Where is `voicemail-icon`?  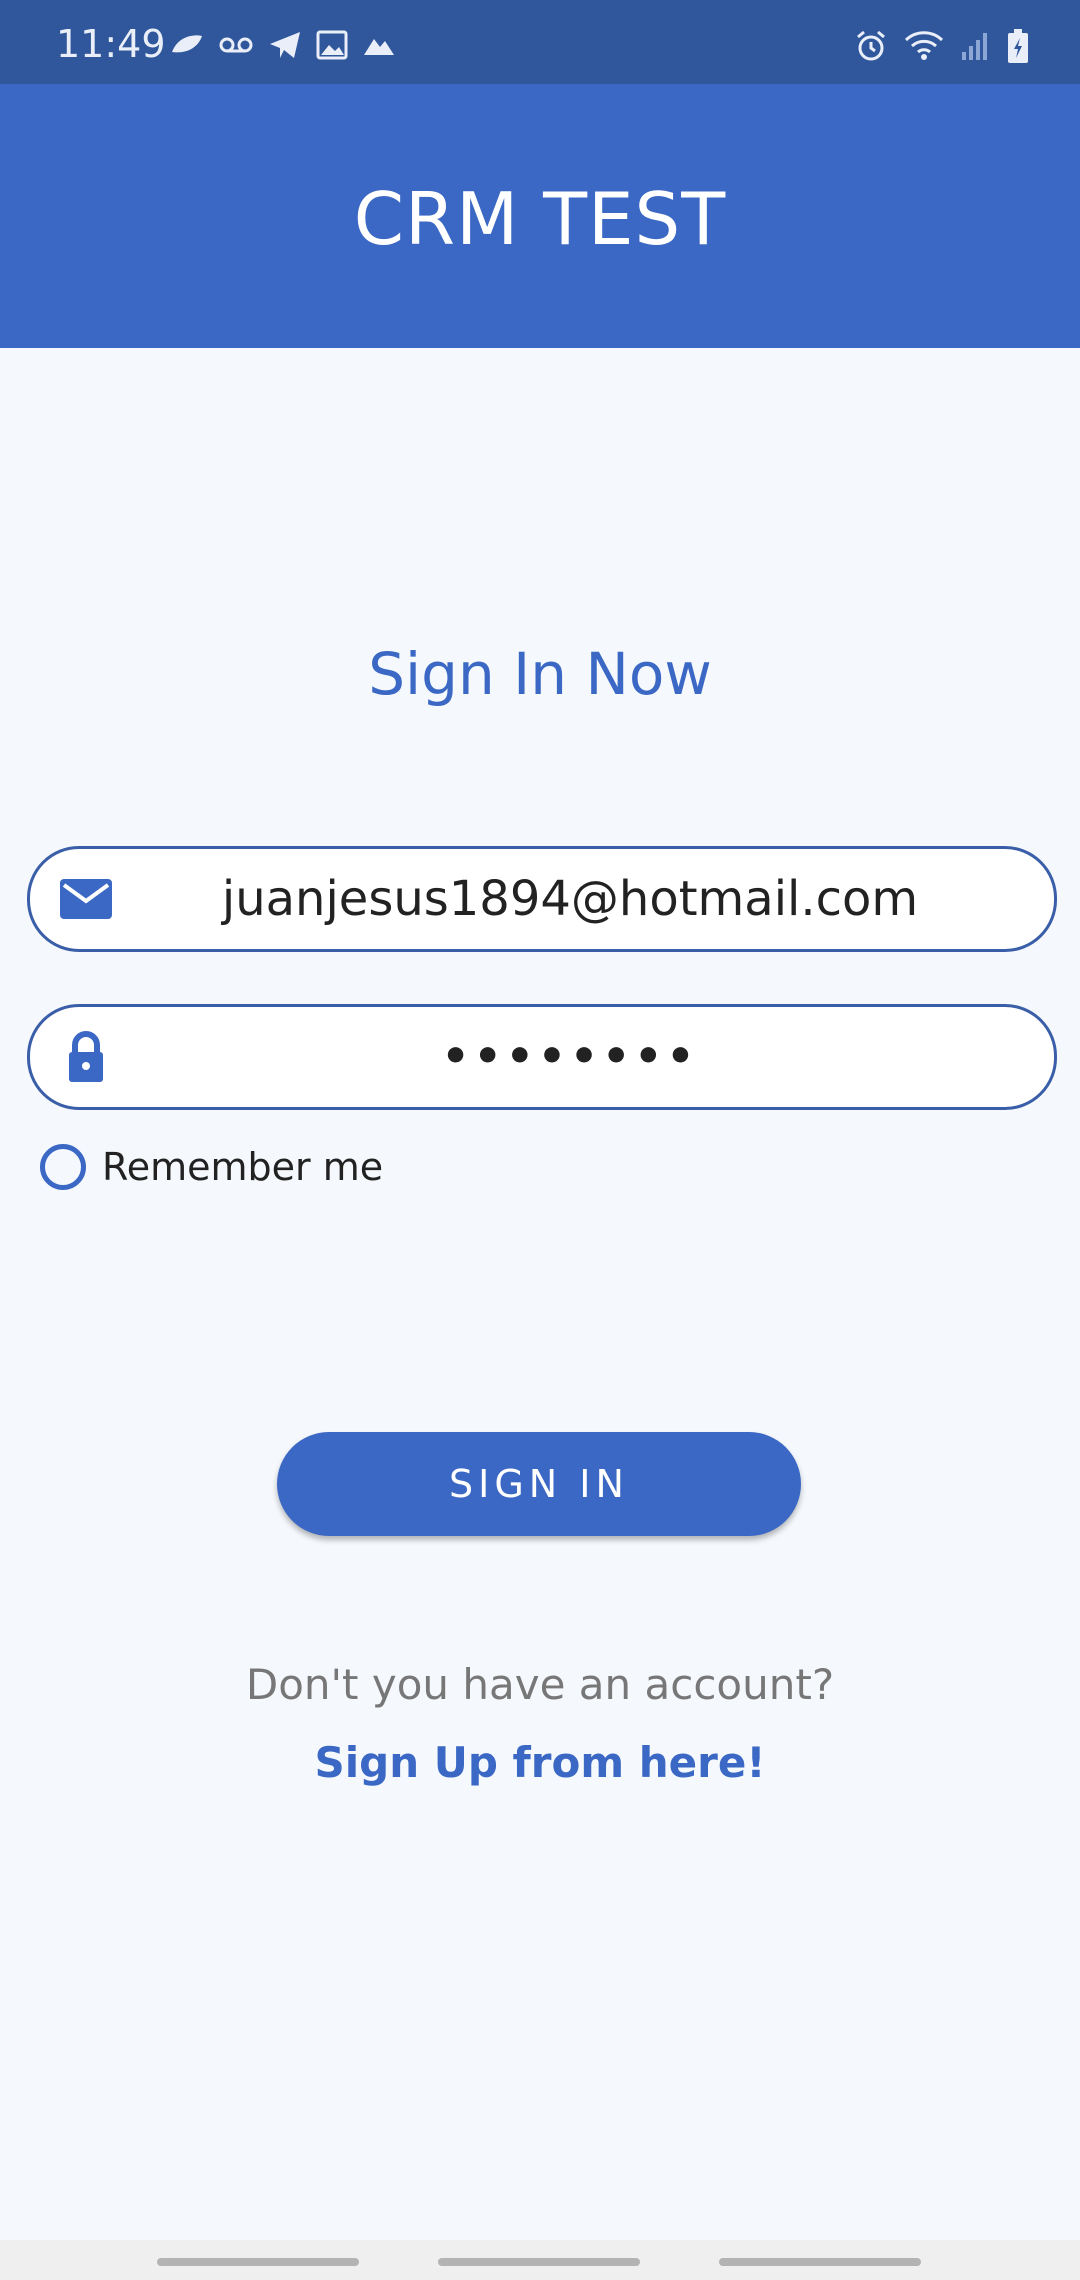
voicemail-icon is located at coordinates (236, 45).